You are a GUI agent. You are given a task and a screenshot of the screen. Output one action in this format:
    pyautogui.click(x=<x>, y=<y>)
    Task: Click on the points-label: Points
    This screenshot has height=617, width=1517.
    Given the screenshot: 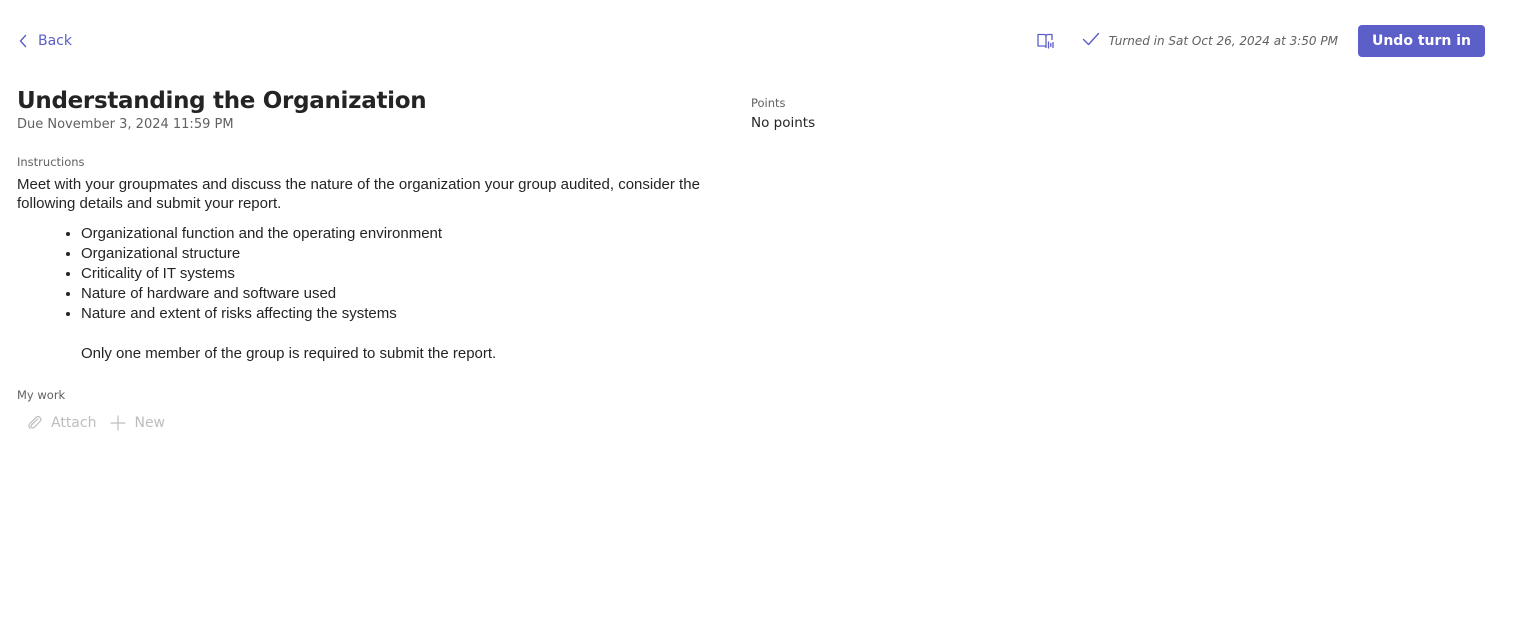 What is the action you would take?
    pyautogui.click(x=768, y=103)
    